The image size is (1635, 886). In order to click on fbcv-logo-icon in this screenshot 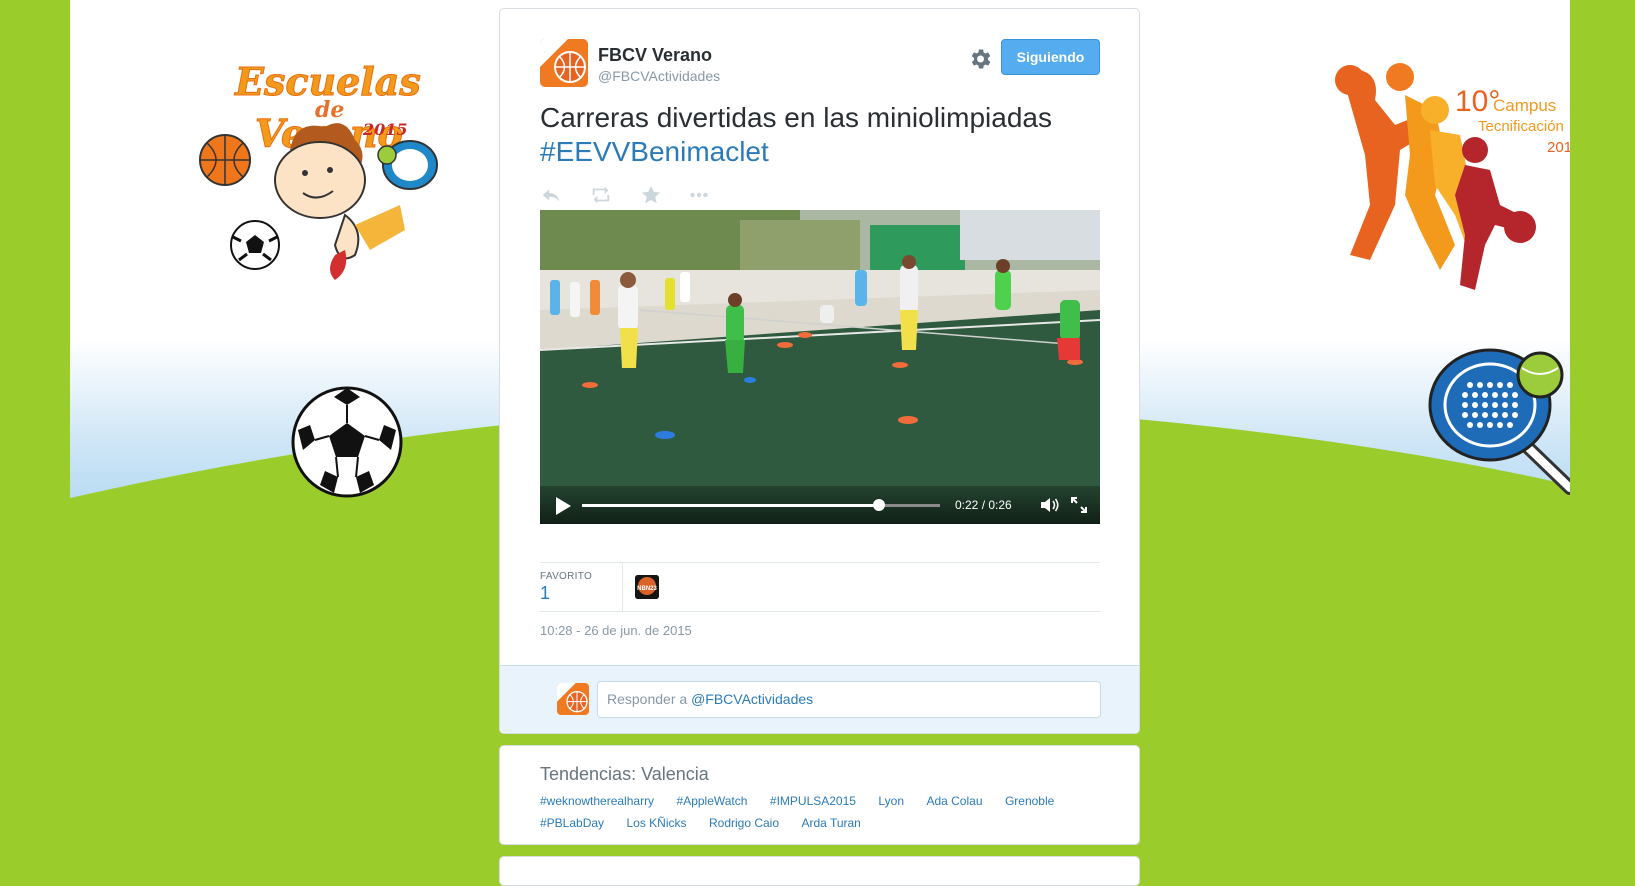, I will do `click(564, 63)`.